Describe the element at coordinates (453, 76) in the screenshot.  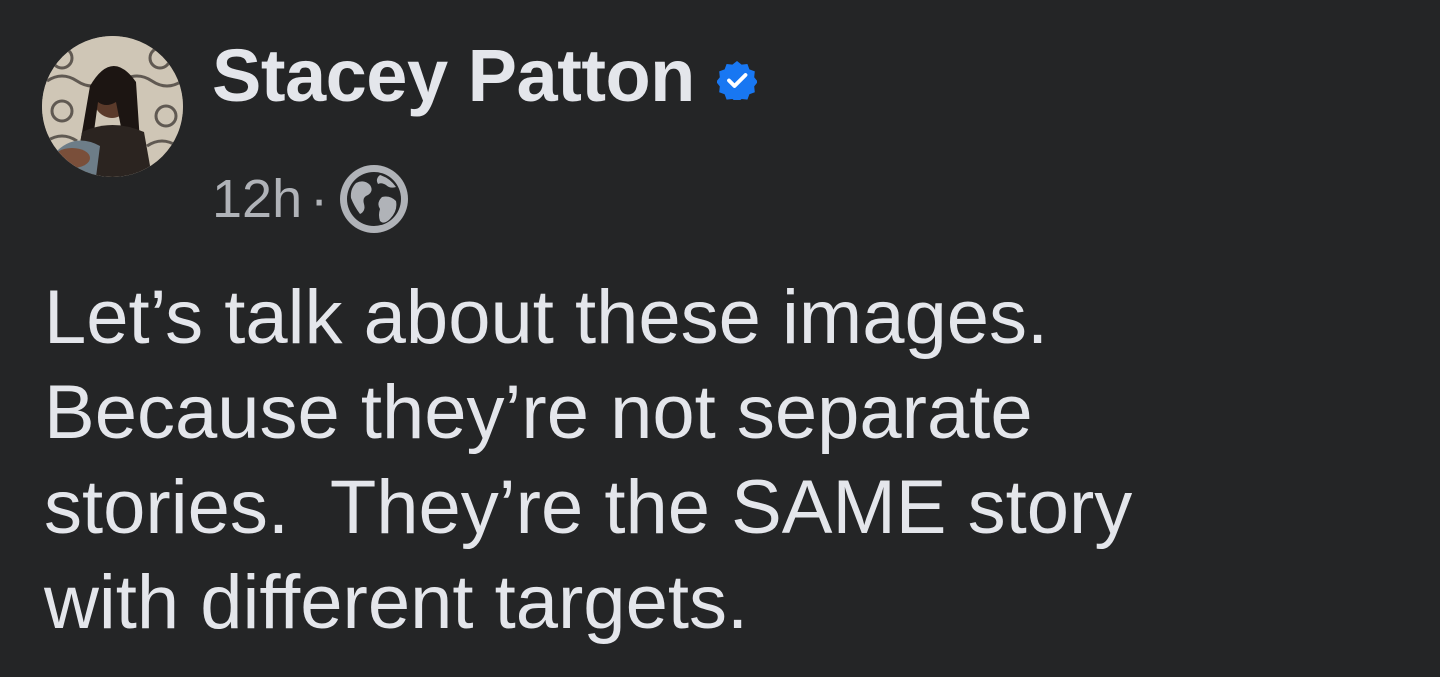
I see `author-name: Stacey Patton` at that location.